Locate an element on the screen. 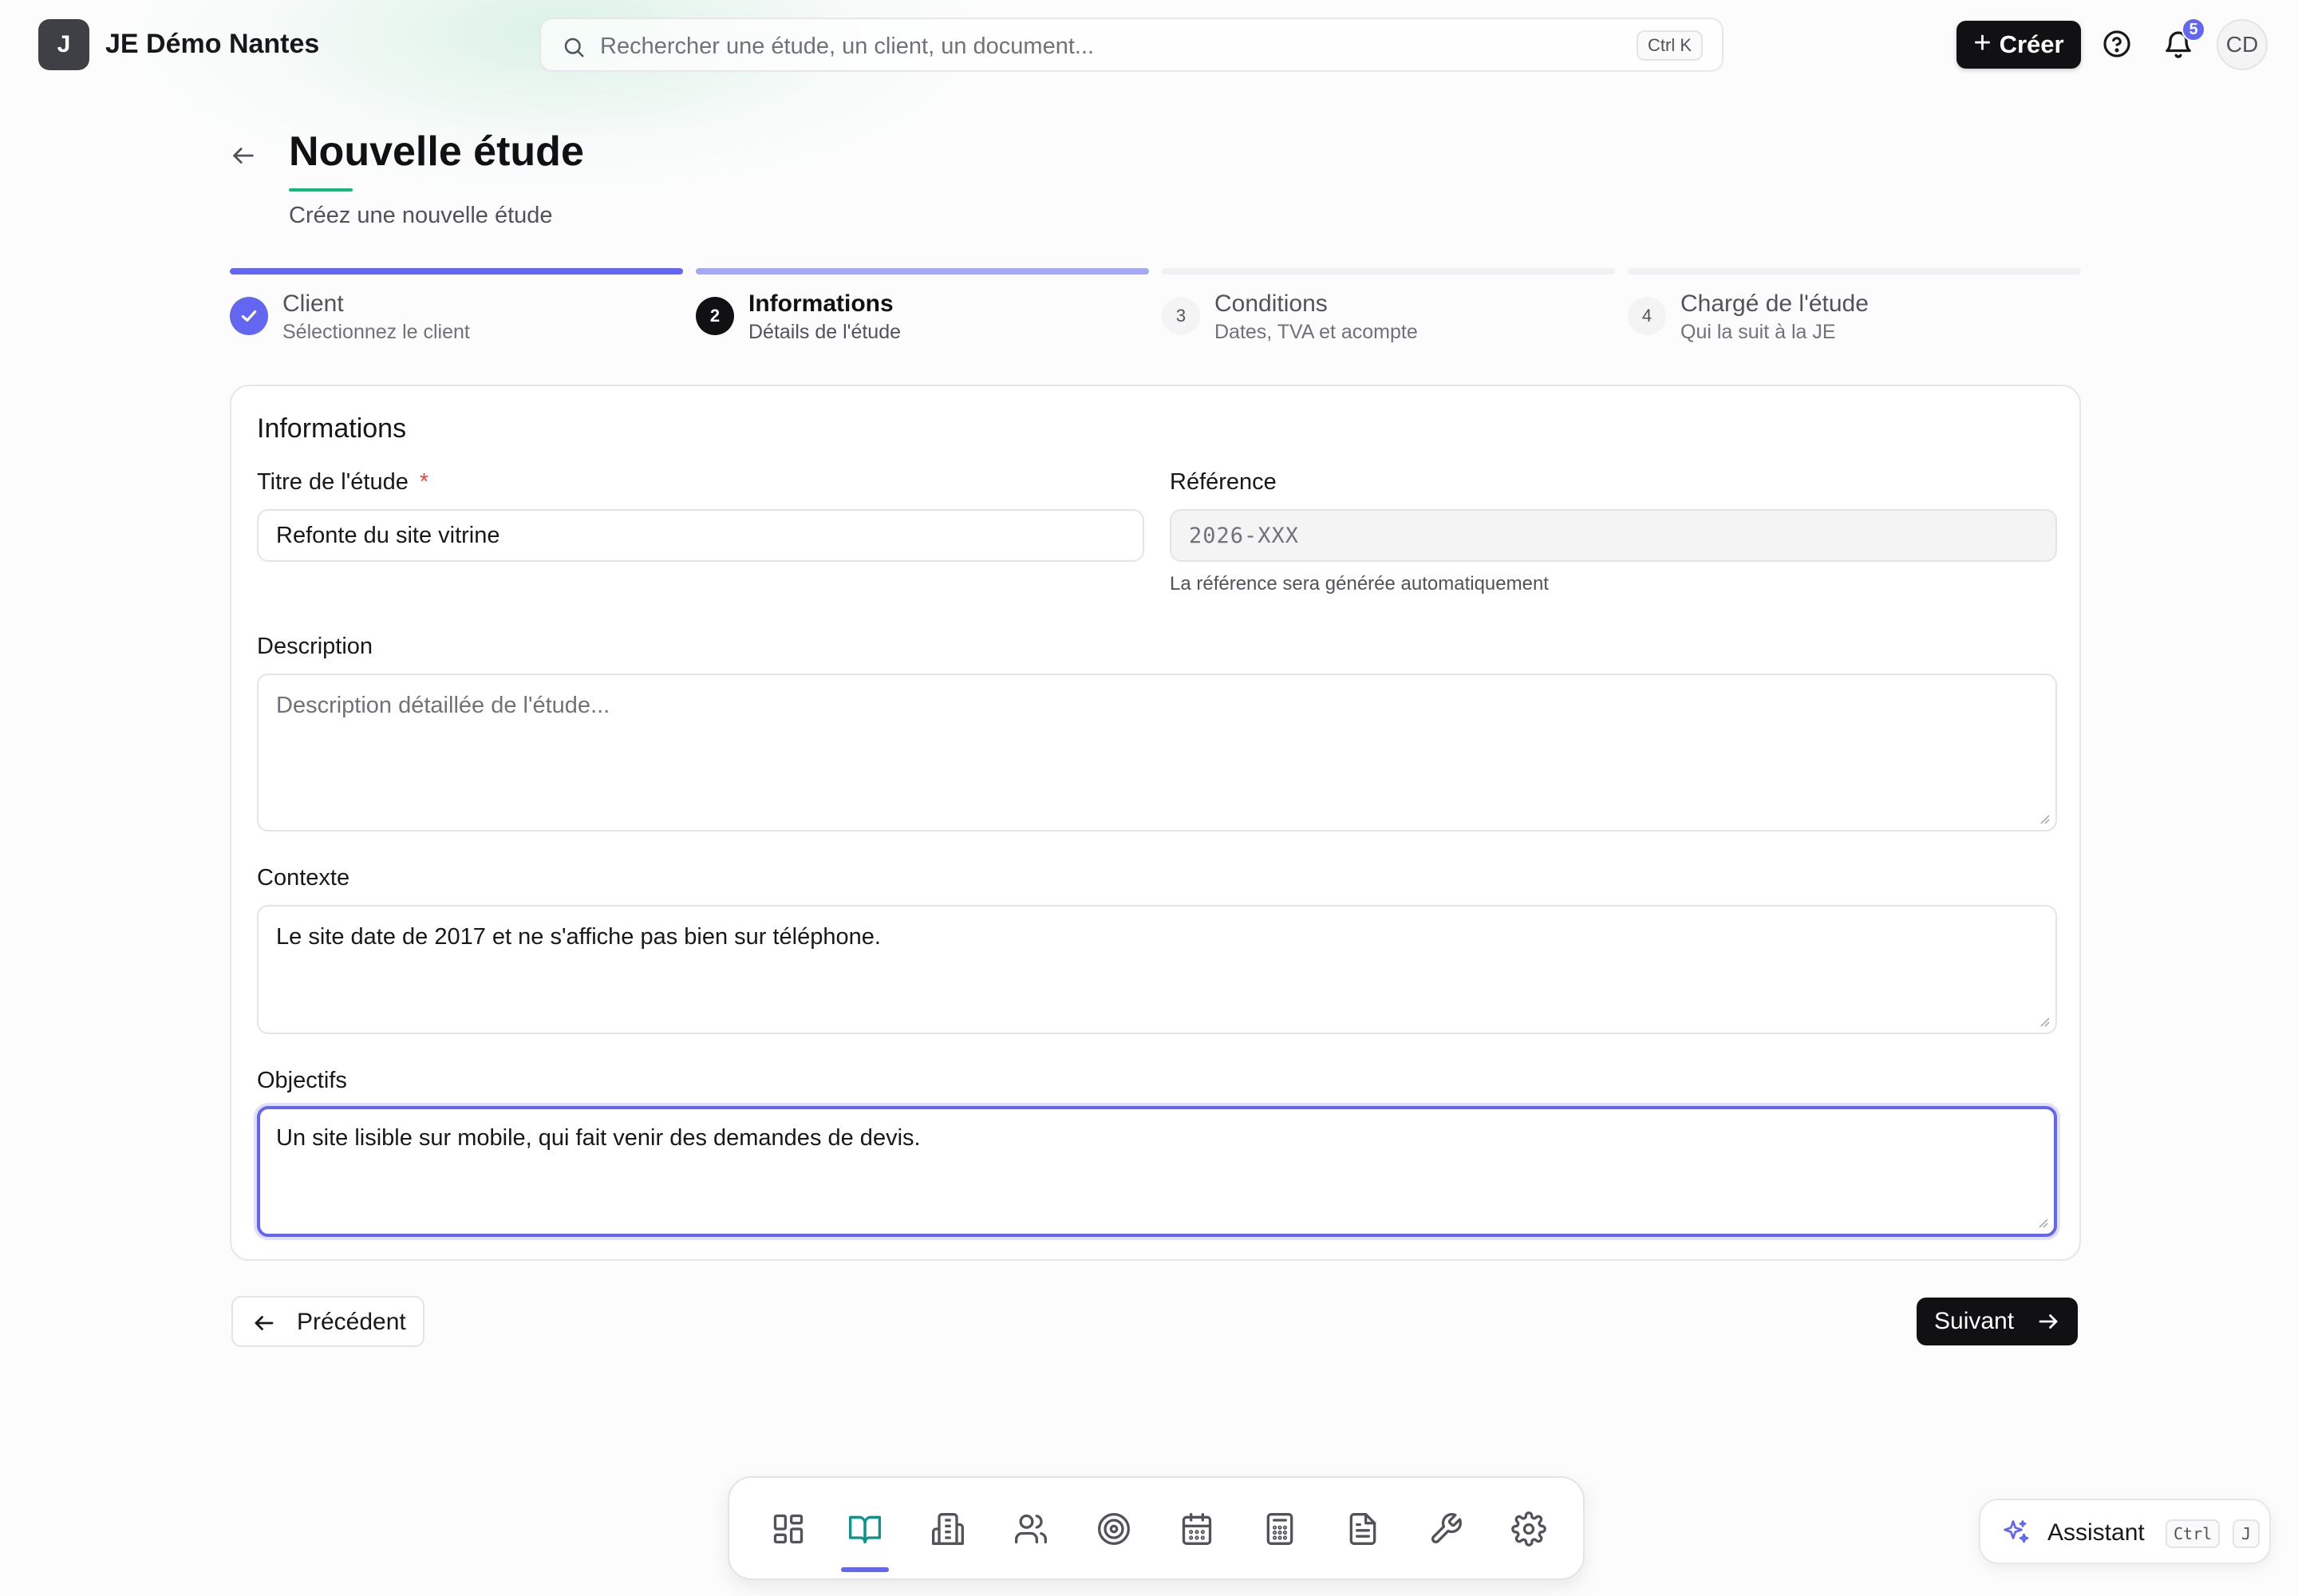 Image resolution: width=2298 pixels, height=1596 pixels. card-title: Informations is located at coordinates (332, 429).